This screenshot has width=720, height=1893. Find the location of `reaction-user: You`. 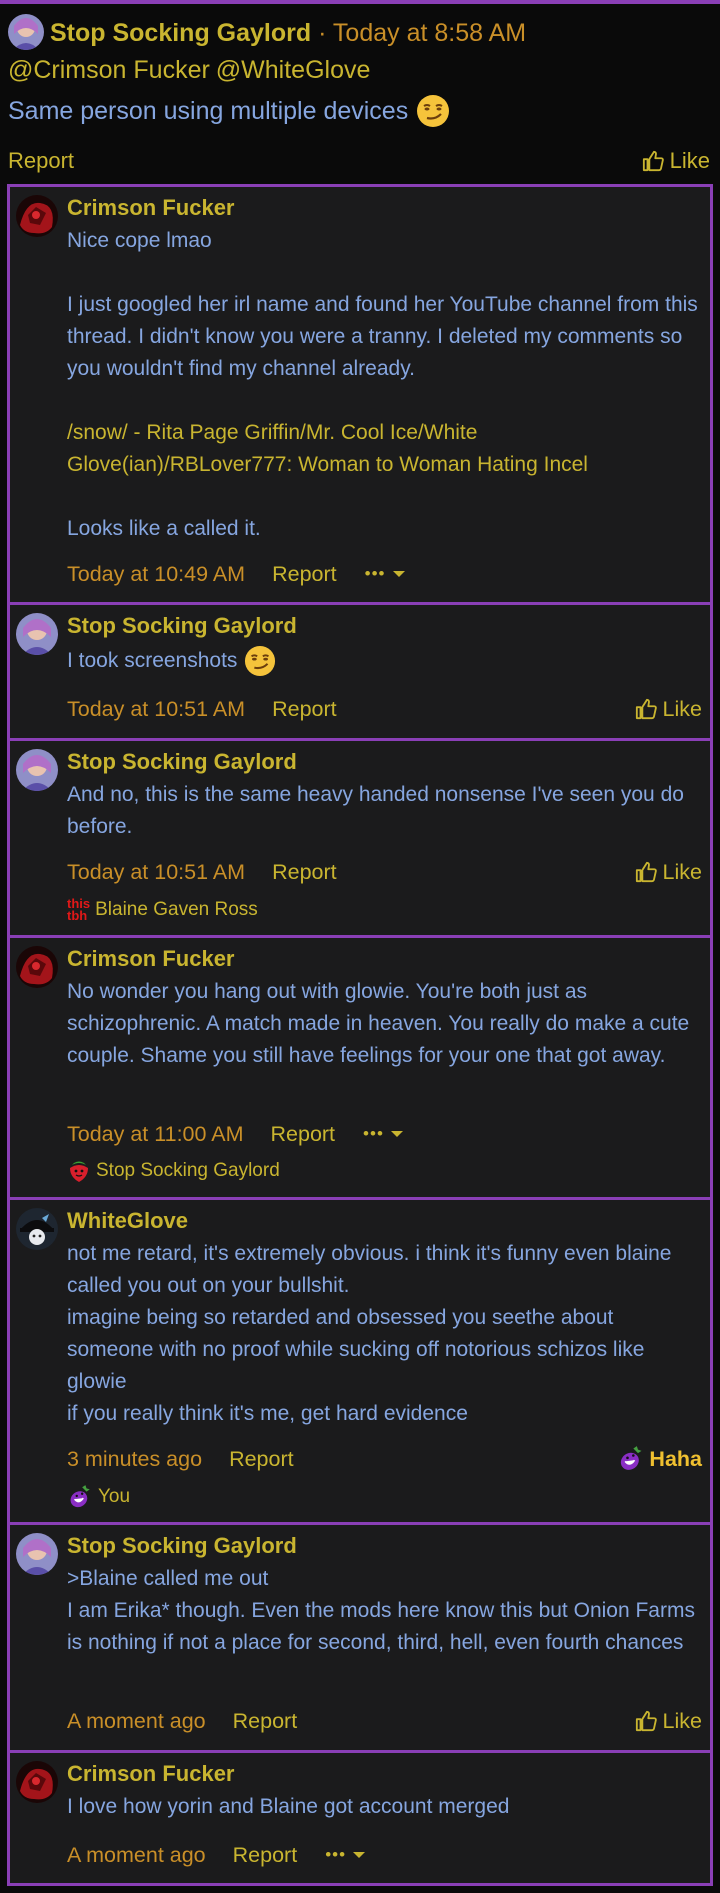

reaction-user: You is located at coordinates (114, 1497).